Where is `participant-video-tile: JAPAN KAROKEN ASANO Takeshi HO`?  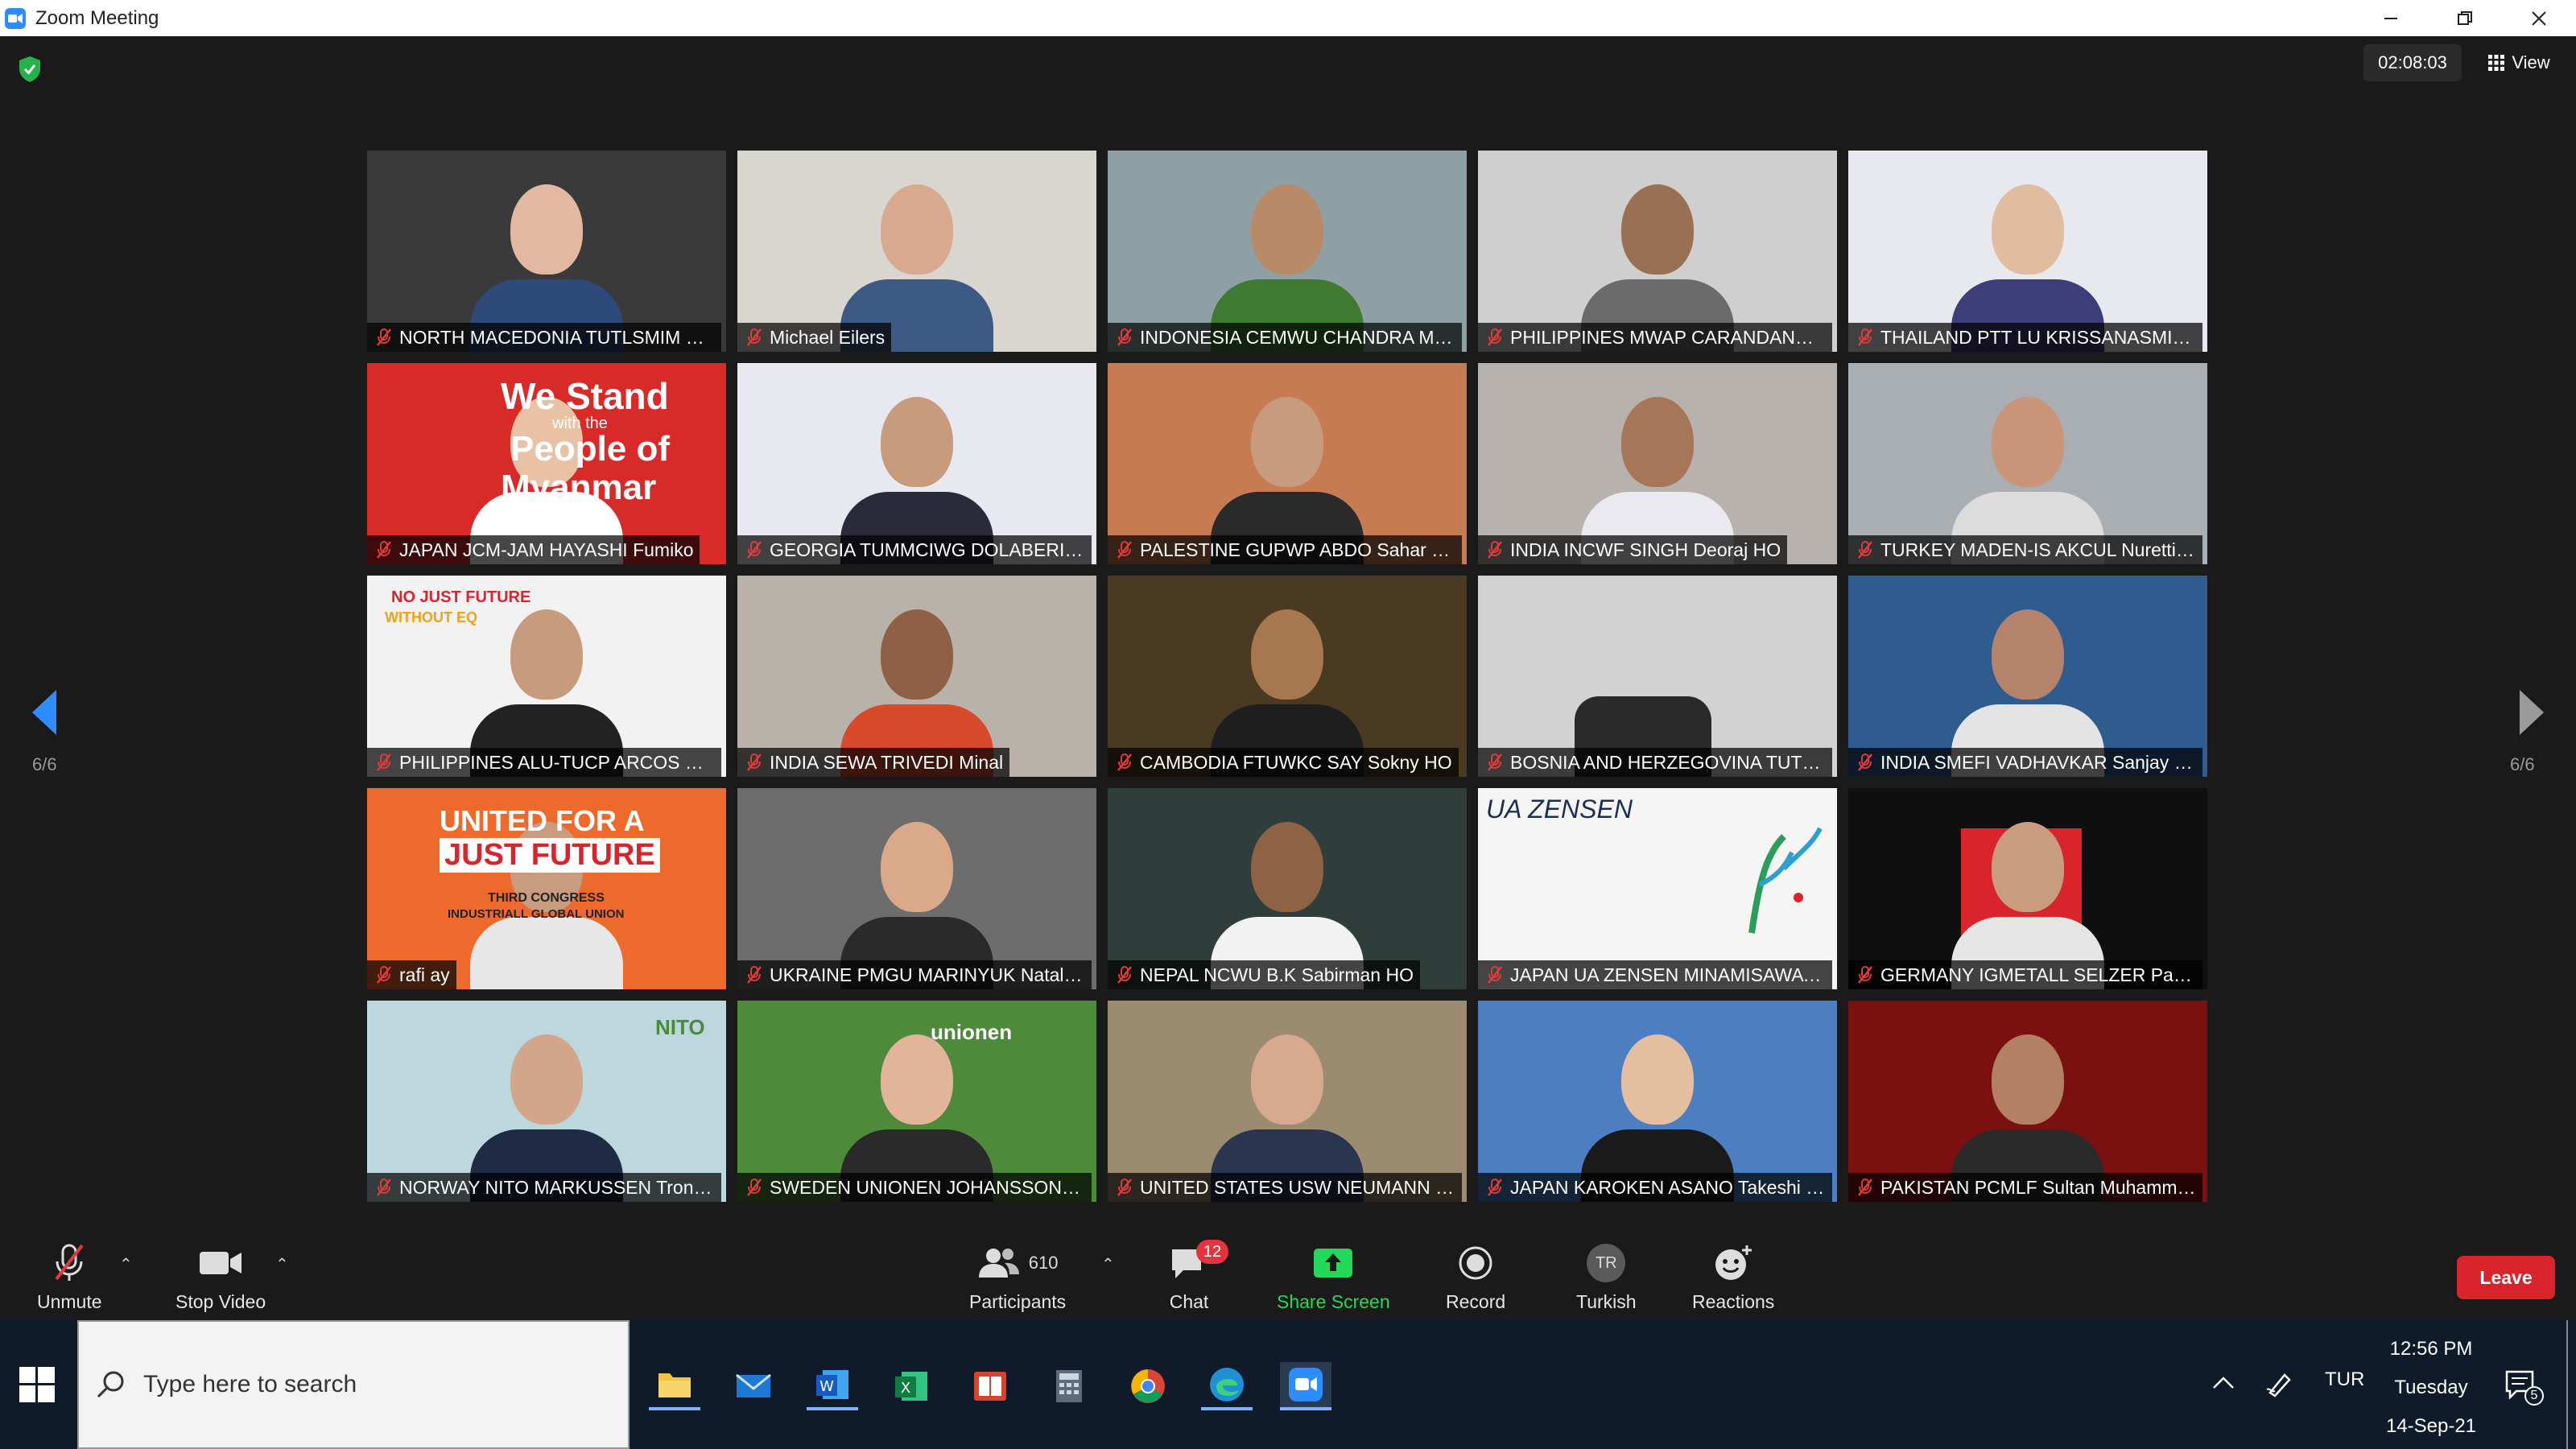
participant-video-tile: JAPAN KAROKEN ASANO Takeshi HO is located at coordinates (1657, 1101).